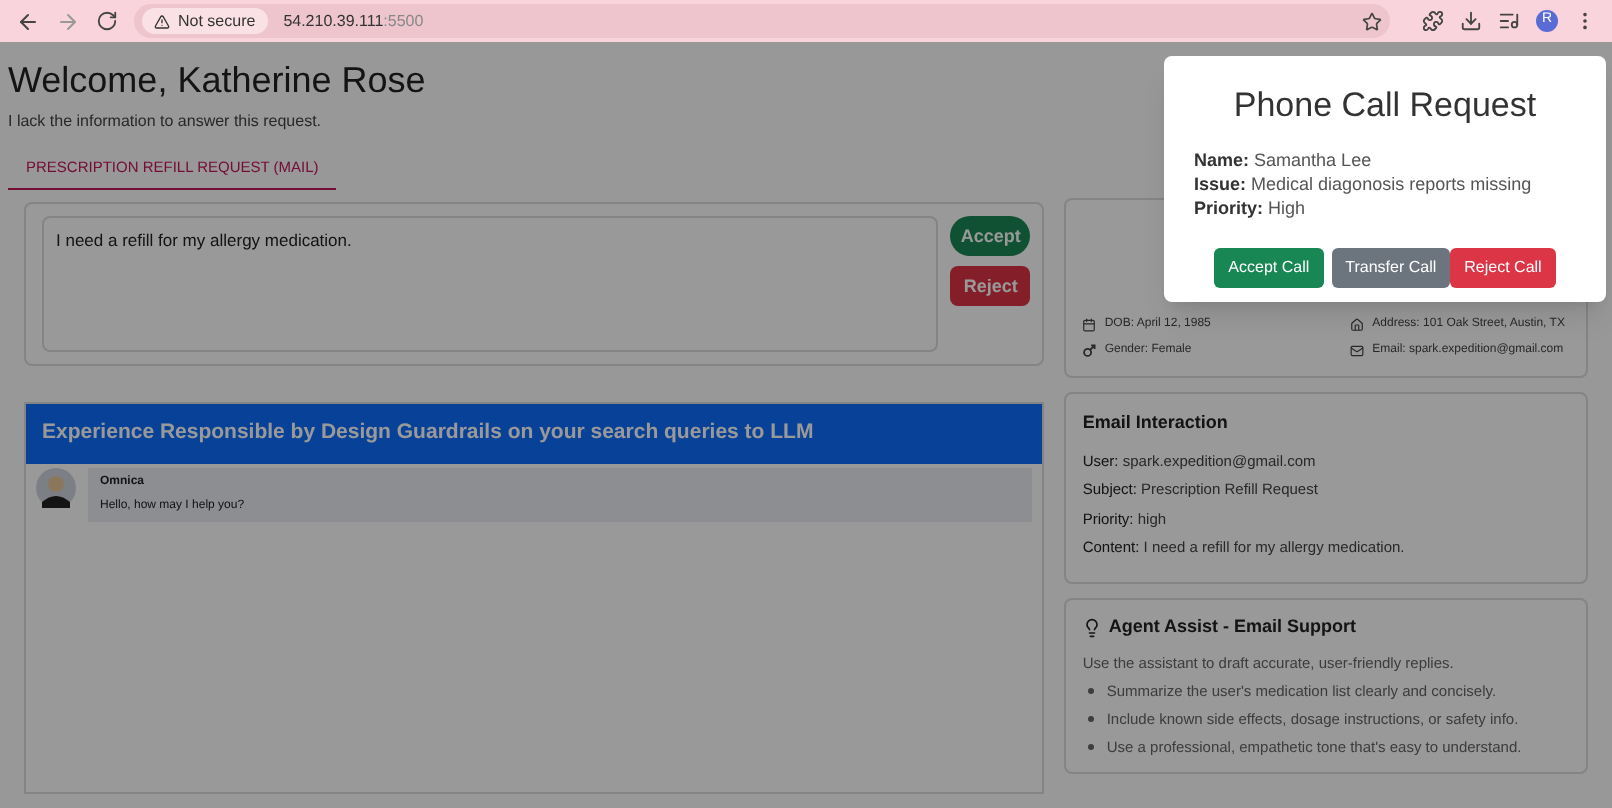 This screenshot has width=1612, height=808. Describe the element at coordinates (1092, 628) in the screenshot. I see `lightbulb-icon` at that location.